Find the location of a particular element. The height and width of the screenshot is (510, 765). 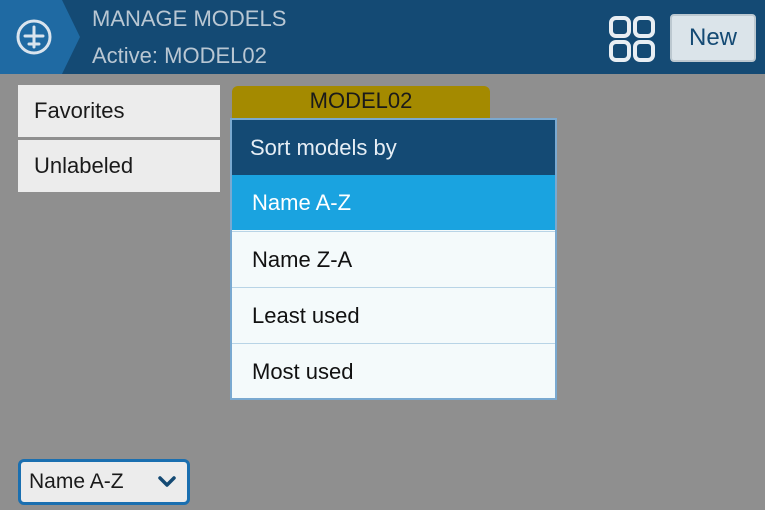

label-item-unlabeled: Unlabeled is located at coordinates (119, 166).